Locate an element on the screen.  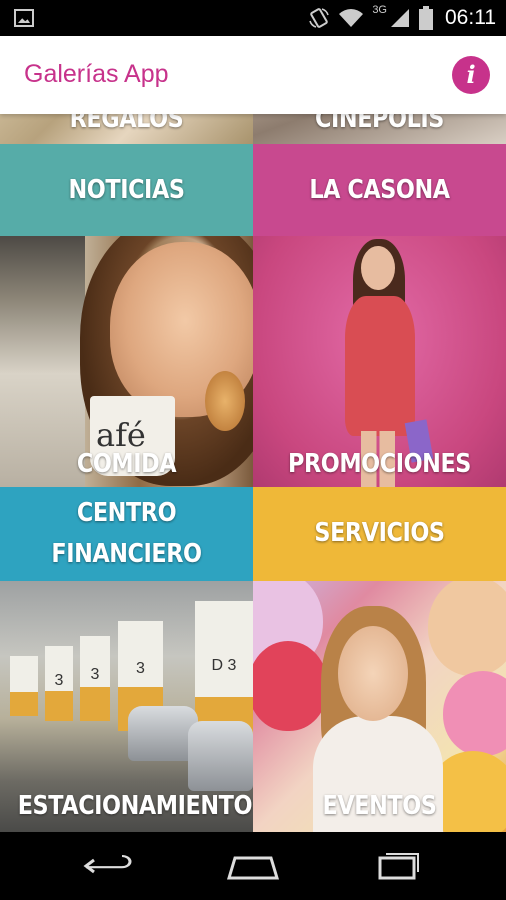
tile-promociones: PROMOCIONES is located at coordinates (379, 361).